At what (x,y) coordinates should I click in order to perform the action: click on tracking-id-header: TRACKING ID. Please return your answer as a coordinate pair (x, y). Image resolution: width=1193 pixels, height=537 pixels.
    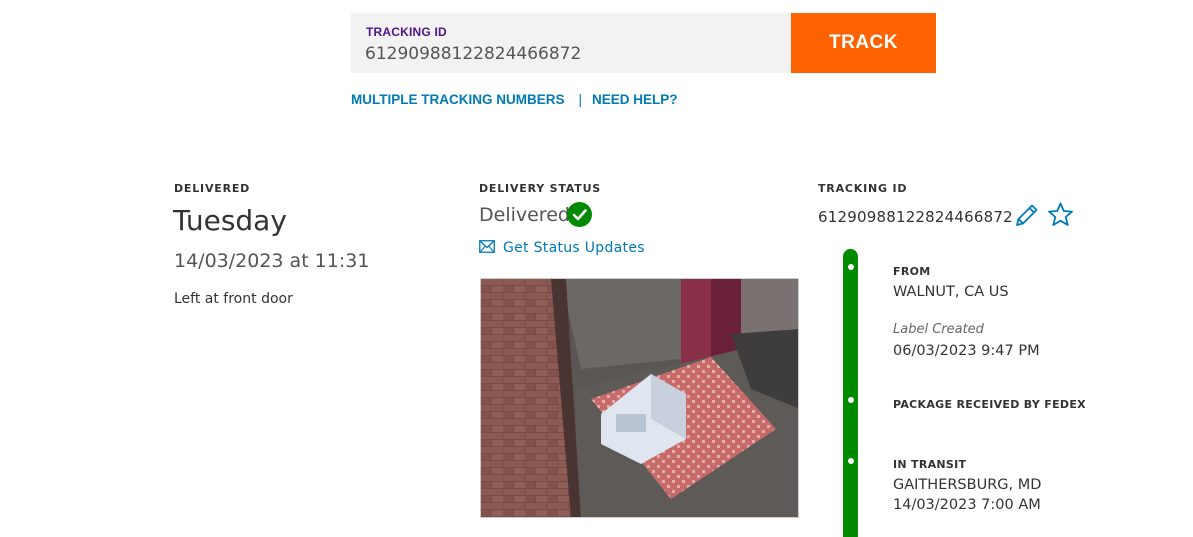
    Looking at the image, I should click on (863, 188).